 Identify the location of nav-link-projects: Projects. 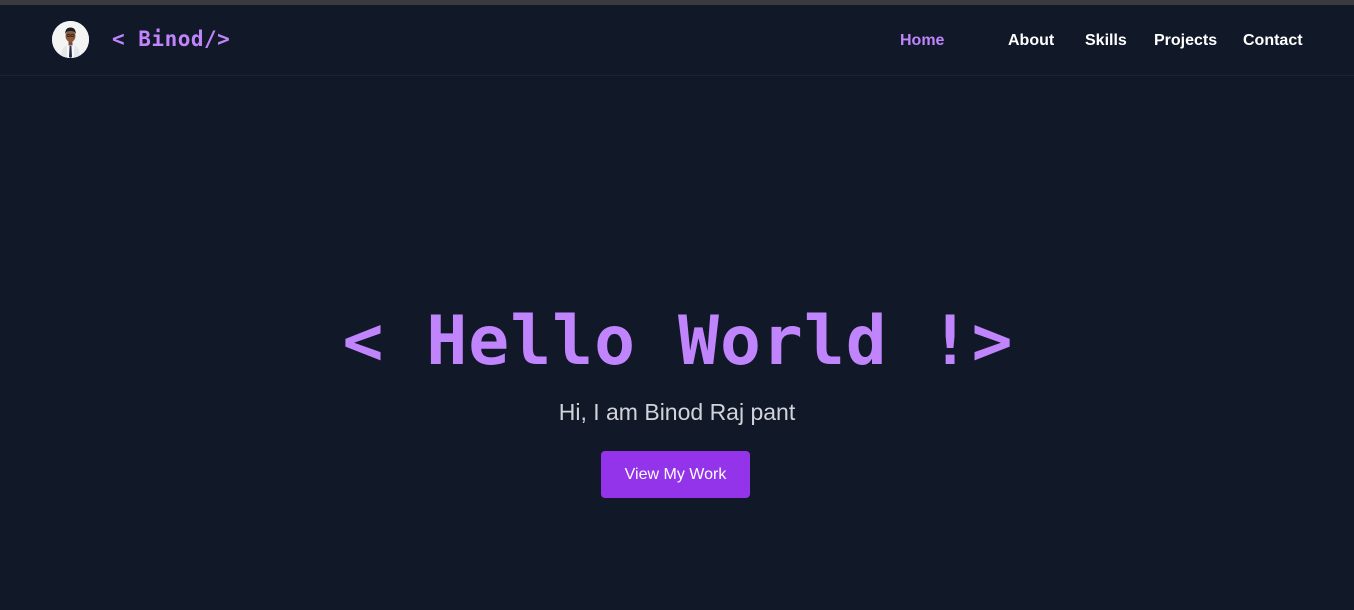
(1185, 41).